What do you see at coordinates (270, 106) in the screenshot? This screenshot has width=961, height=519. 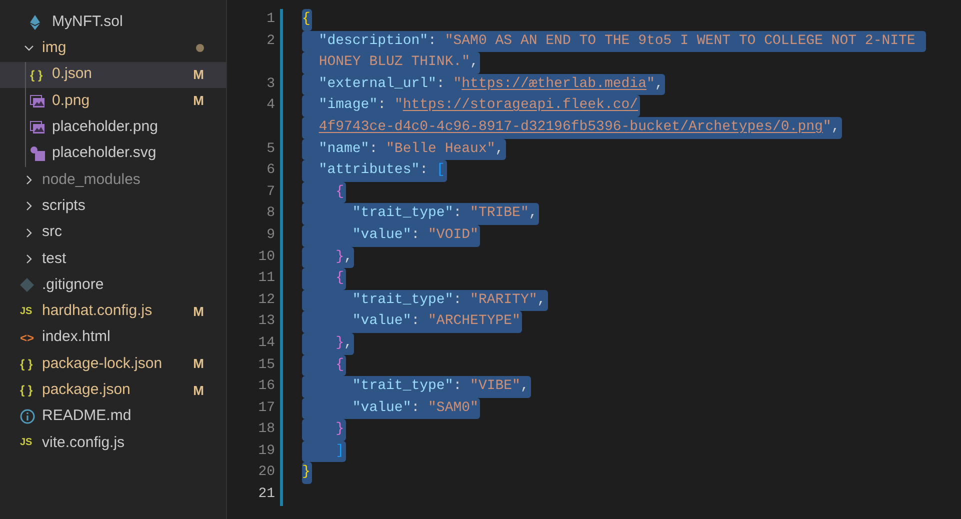 I see `line-number: 4` at bounding box center [270, 106].